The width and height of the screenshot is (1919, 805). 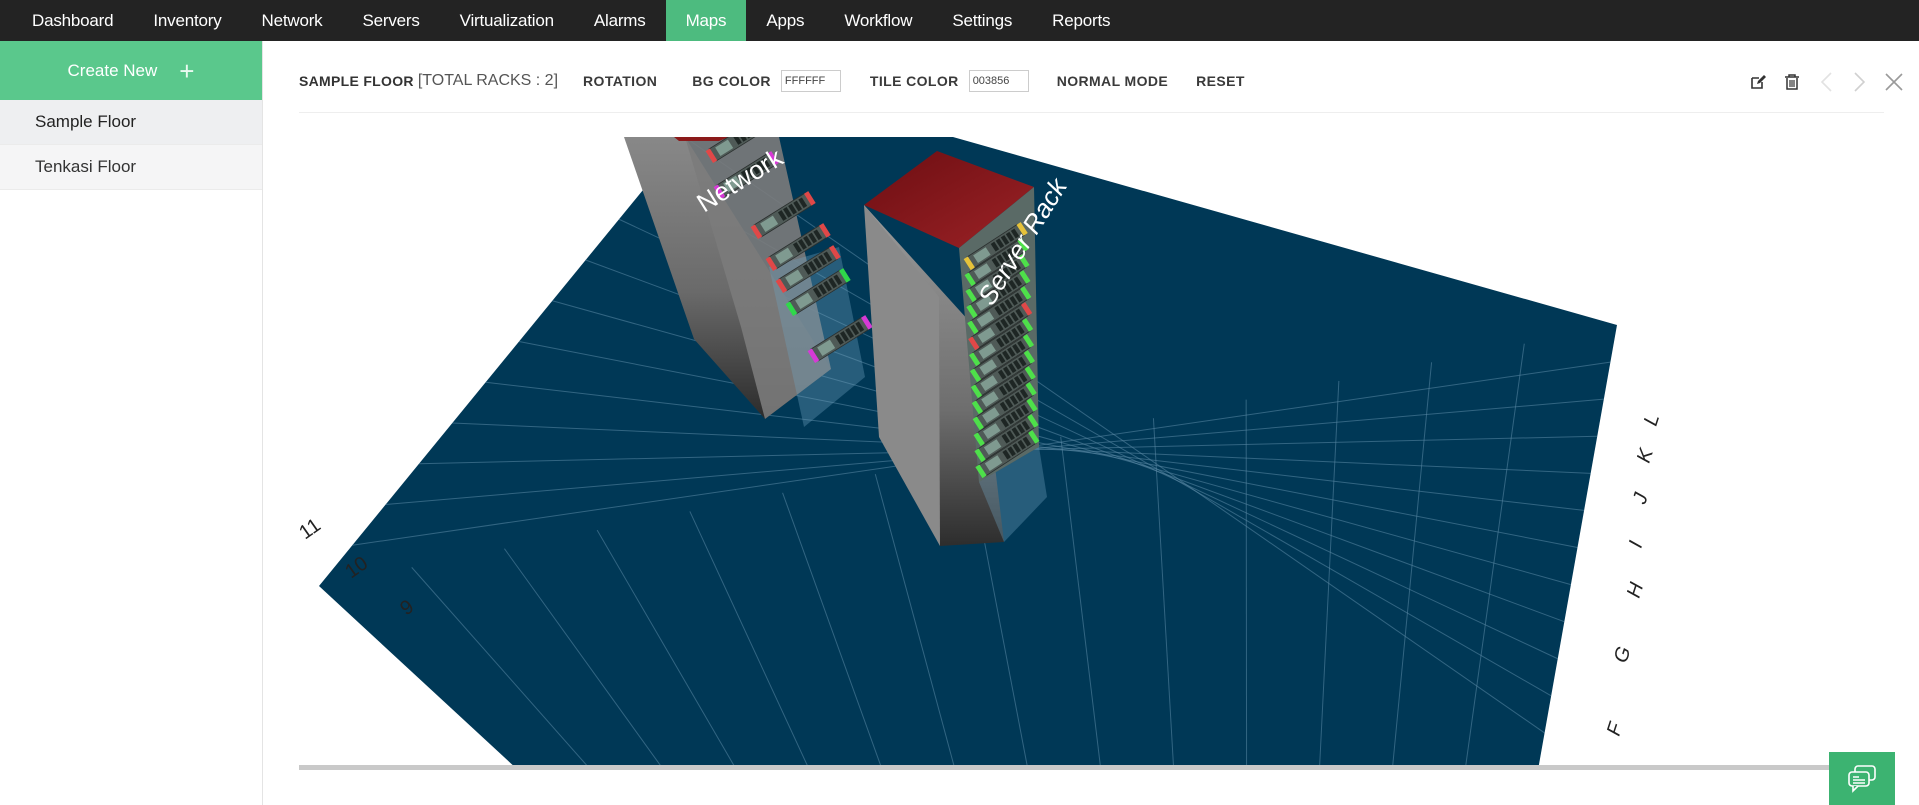 I want to click on nav-apps: Apps, so click(x=785, y=20).